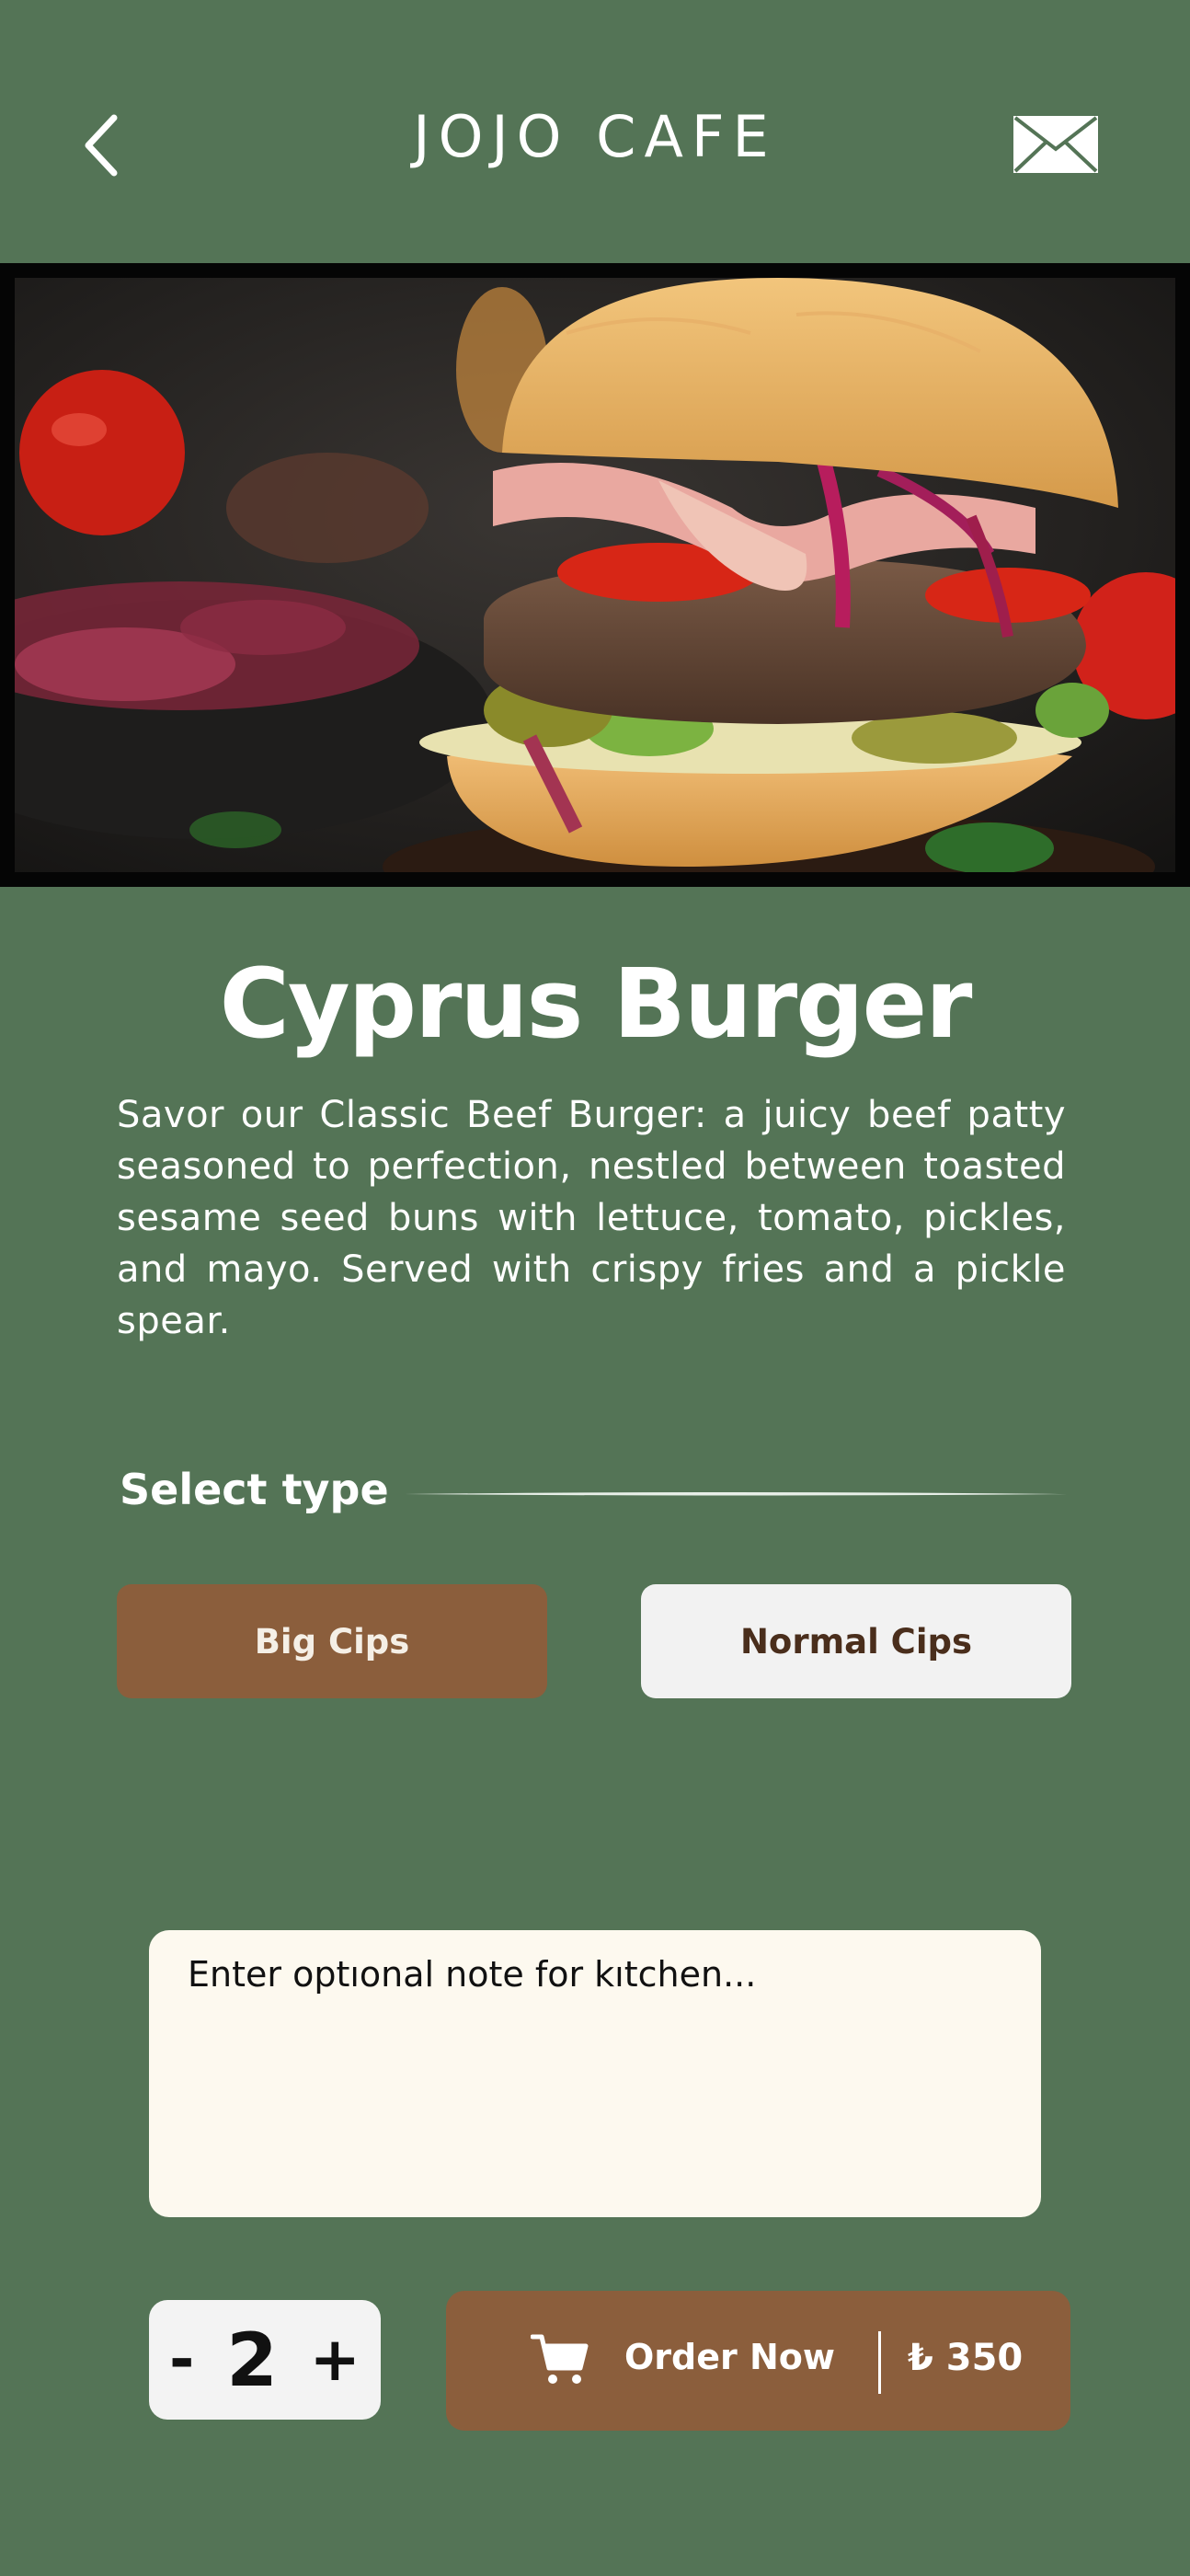 This screenshot has width=1190, height=2576. I want to click on product-title: Cyprus Burger, so click(596, 1004).